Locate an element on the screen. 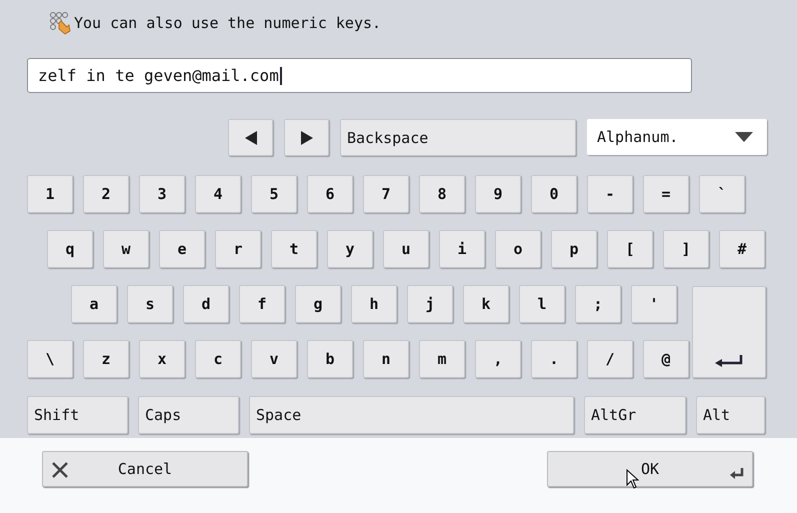 Image resolution: width=797 pixels, height=513 pixels. close-icon is located at coordinates (60, 470).